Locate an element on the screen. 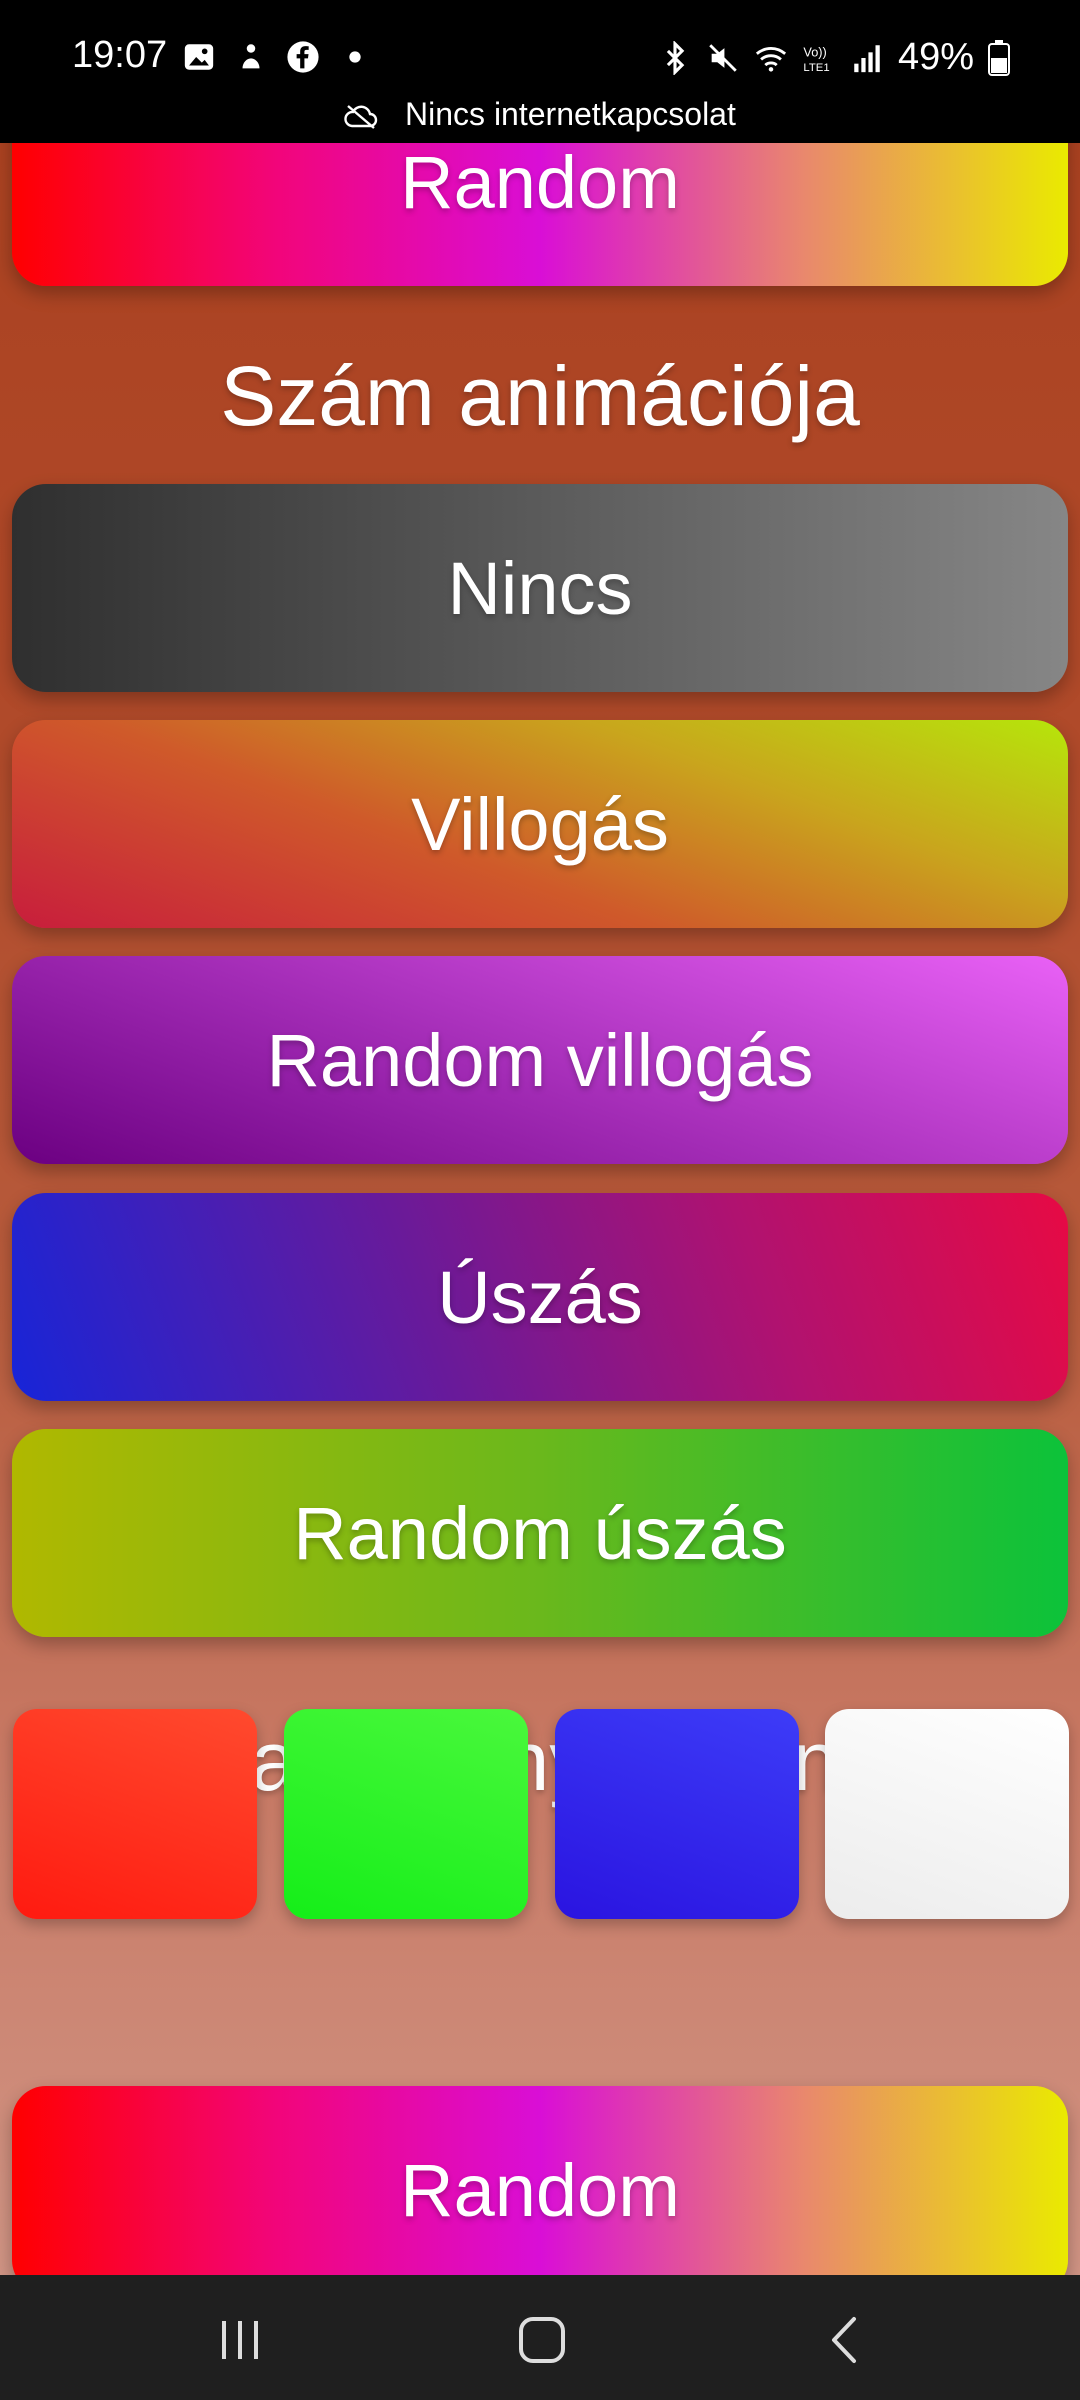  signal-icon is located at coordinates (867, 58).